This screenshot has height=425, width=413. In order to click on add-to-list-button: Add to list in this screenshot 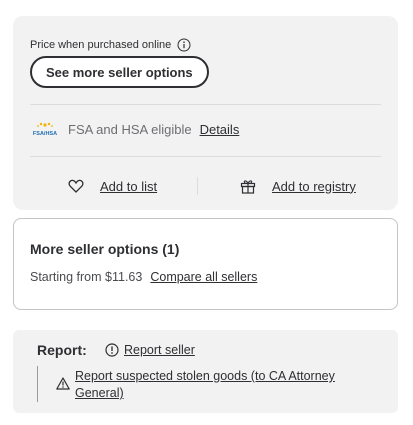, I will do `click(112, 186)`.